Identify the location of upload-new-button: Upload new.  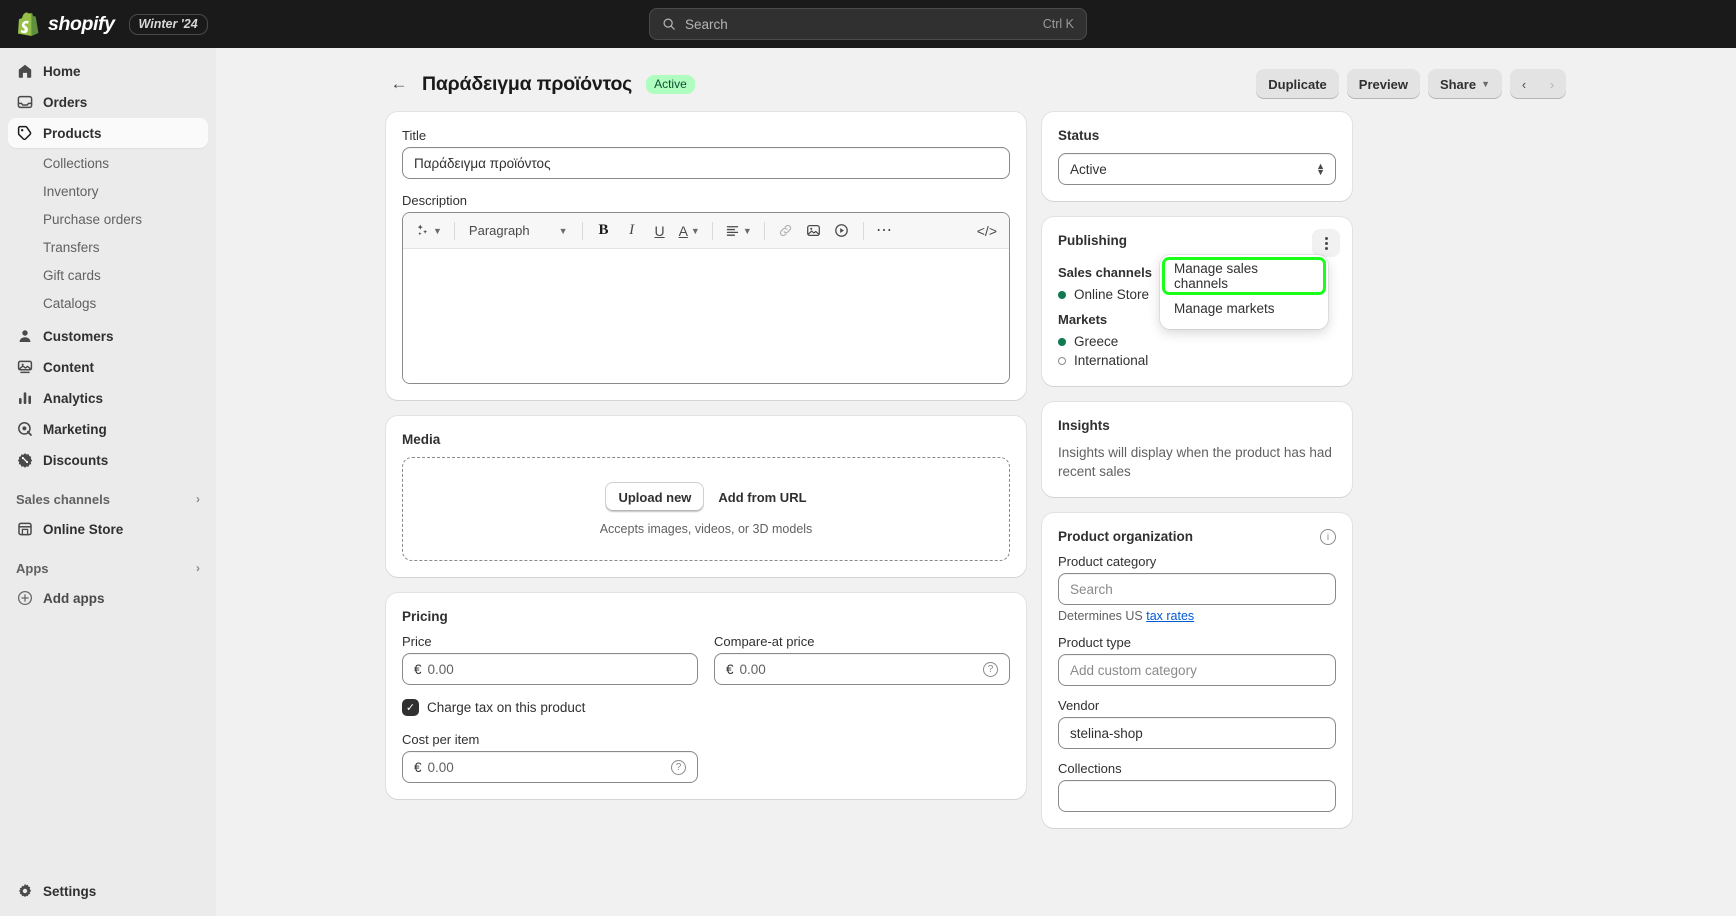
(655, 497).